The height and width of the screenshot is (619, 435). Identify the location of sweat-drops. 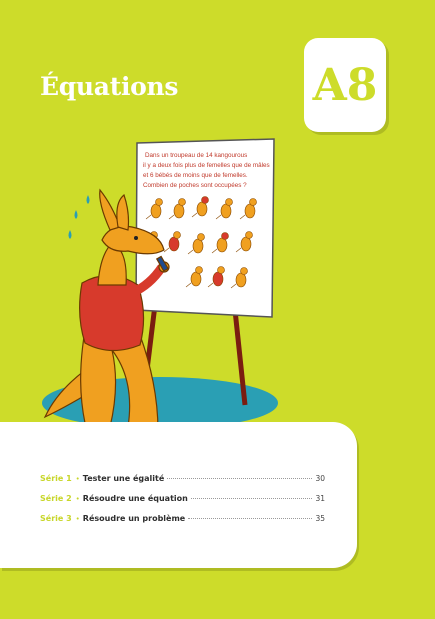
(79, 217).